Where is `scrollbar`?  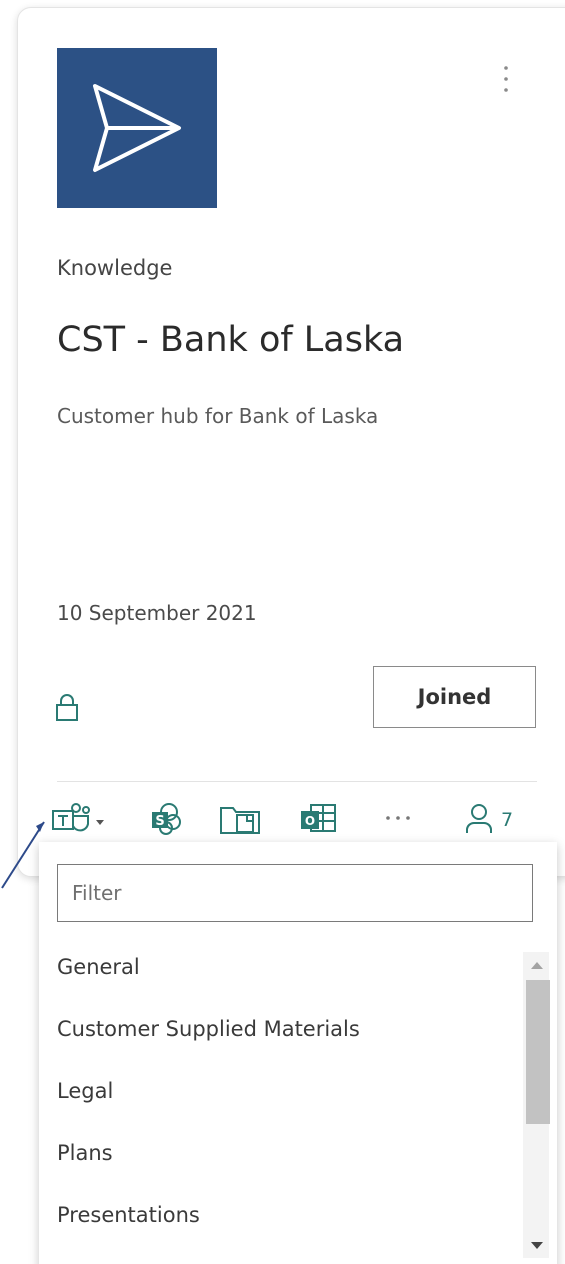 scrollbar is located at coordinates (536, 1105).